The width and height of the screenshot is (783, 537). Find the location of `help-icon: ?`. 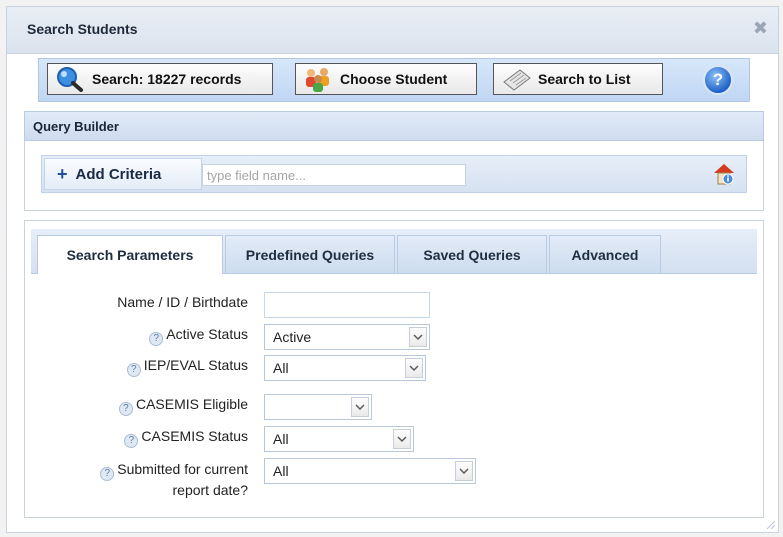

help-icon: ? is located at coordinates (718, 80).